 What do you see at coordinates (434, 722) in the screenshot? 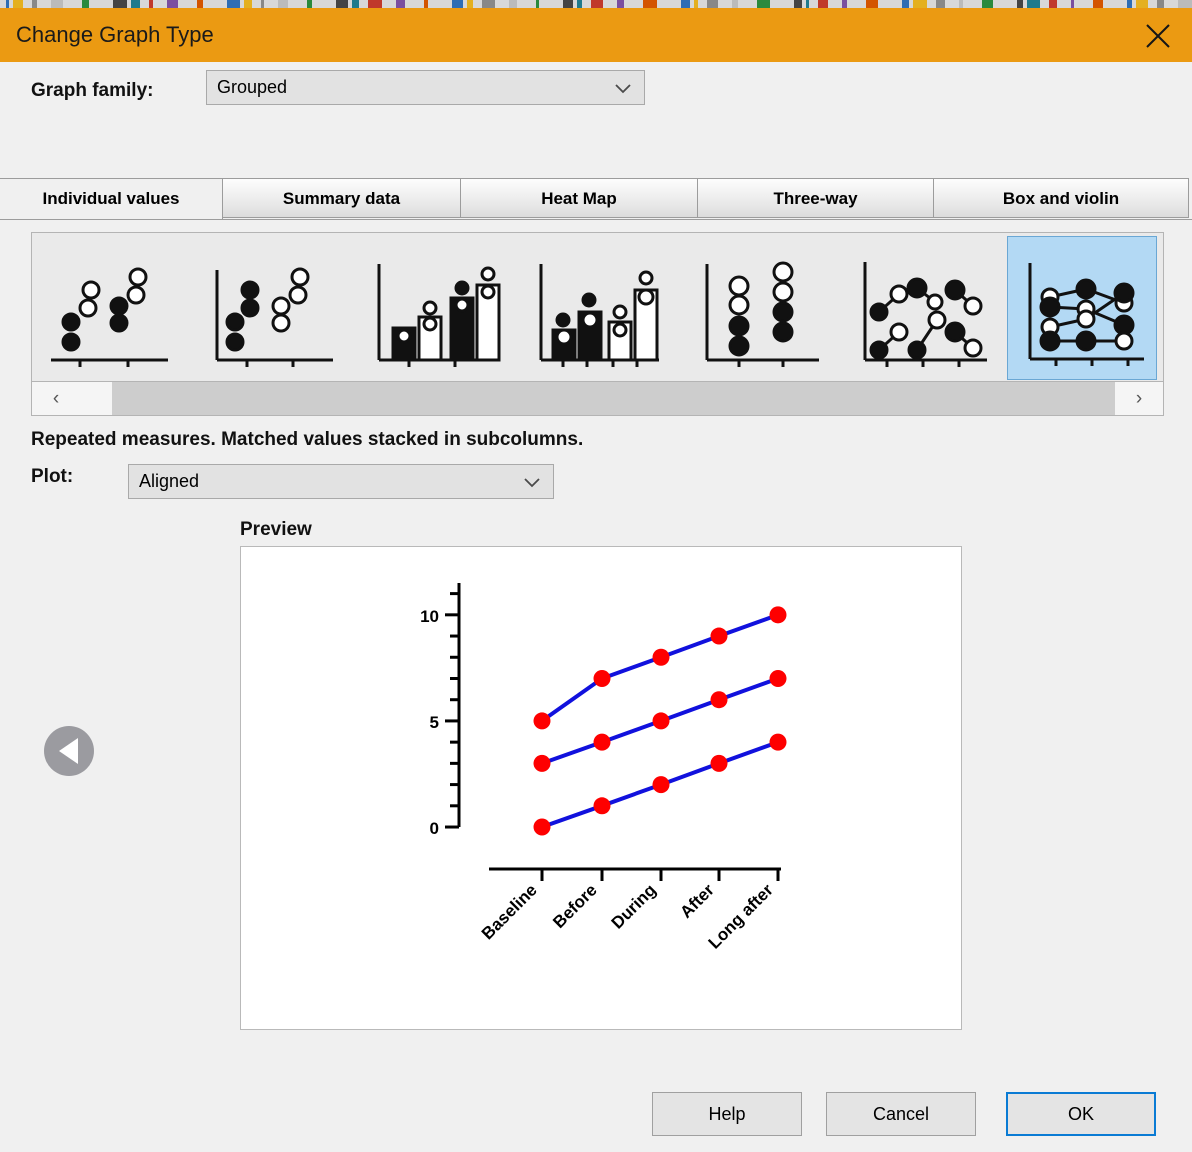
I see `y-axis-tick-label: 5` at bounding box center [434, 722].